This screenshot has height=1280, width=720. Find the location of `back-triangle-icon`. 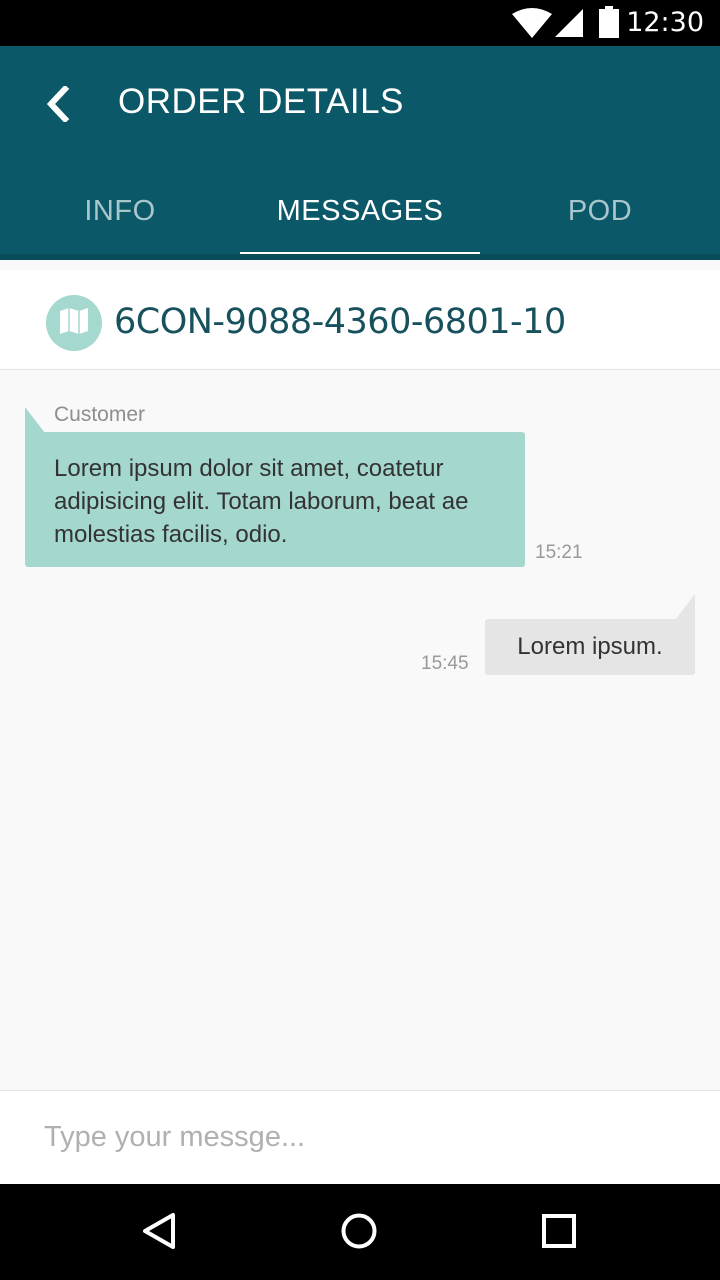

back-triangle-icon is located at coordinates (159, 1233).